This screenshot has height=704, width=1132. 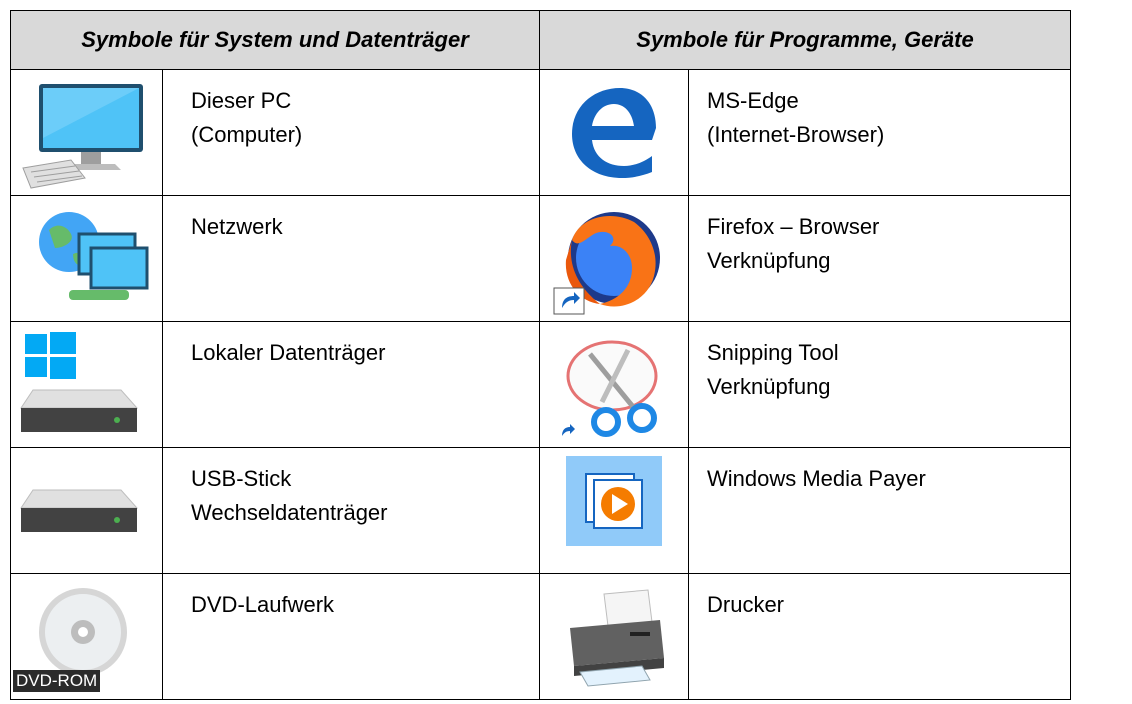 I want to click on firefox-shortcut-icon, so click(x=606, y=263).